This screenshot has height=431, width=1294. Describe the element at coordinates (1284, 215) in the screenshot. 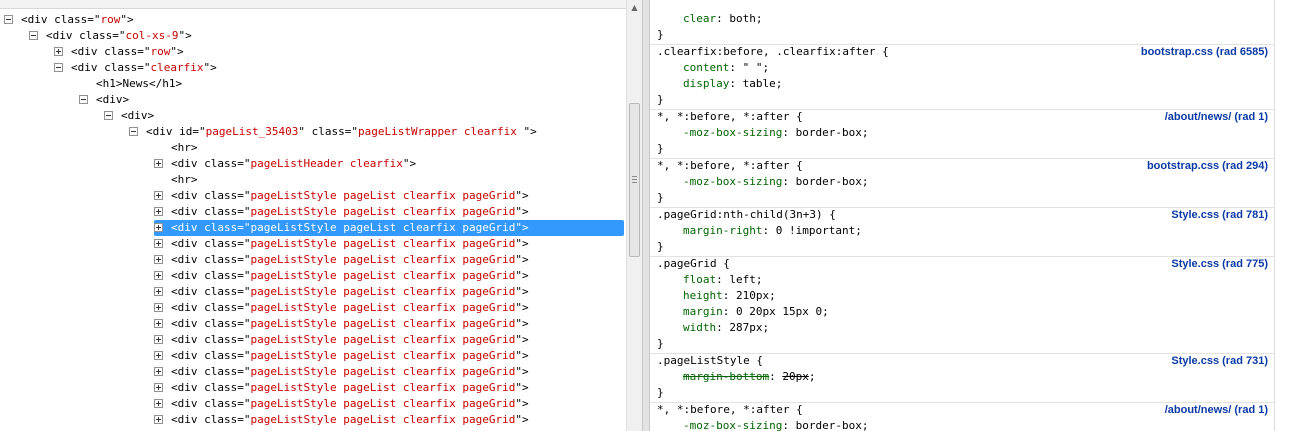

I see `right-panel-edge` at that location.